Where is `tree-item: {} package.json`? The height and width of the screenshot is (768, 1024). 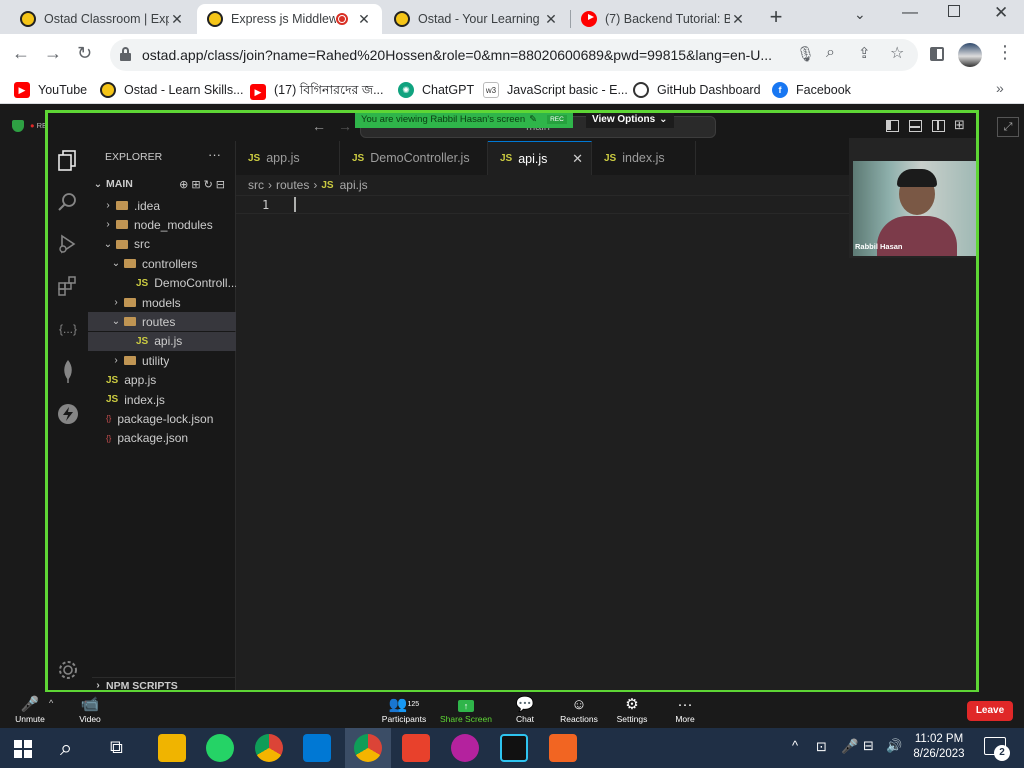 tree-item: {} package.json is located at coordinates (162, 438).